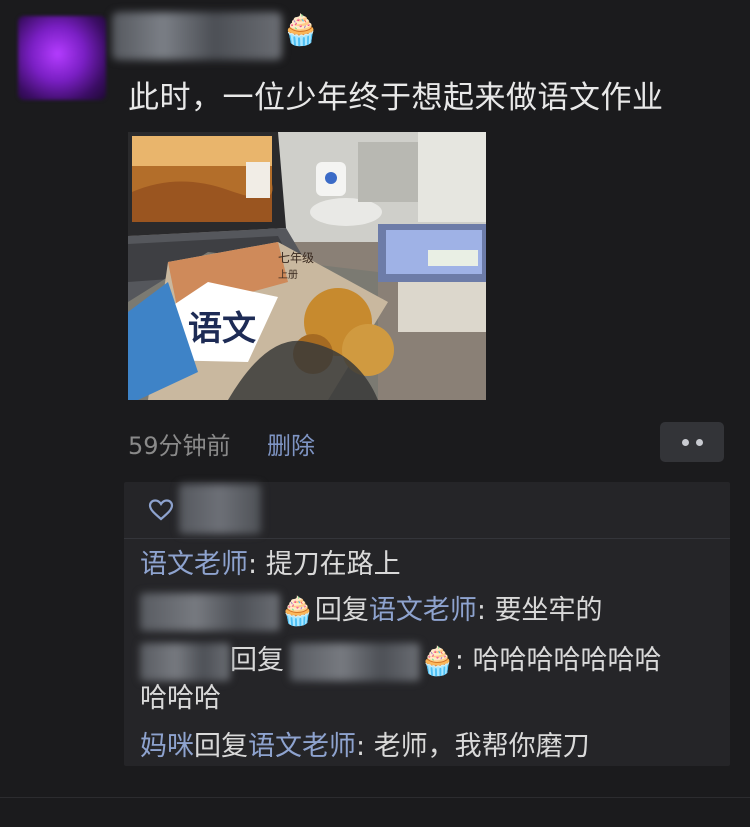 The width and height of the screenshot is (750, 827). I want to click on avatar, so click(62, 58).